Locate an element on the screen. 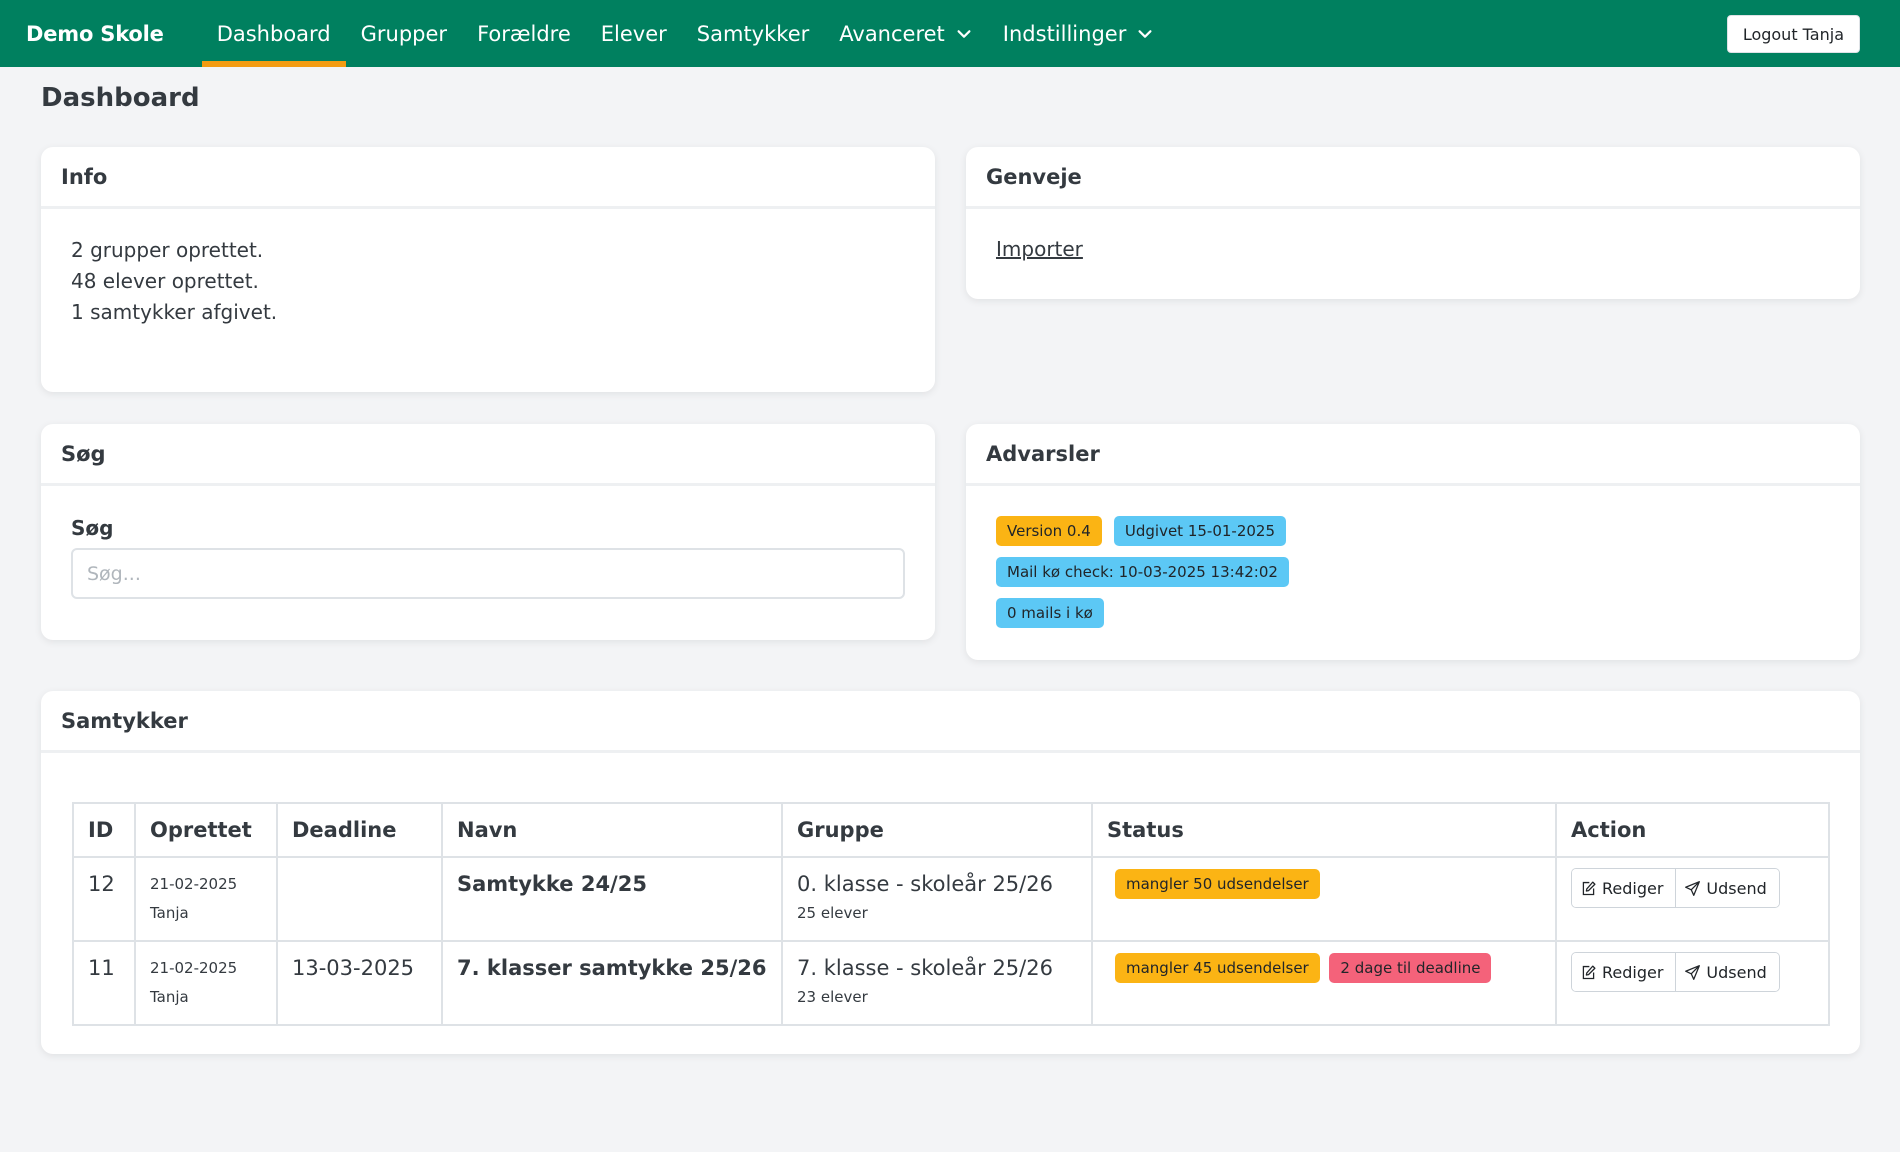 This screenshot has height=1152, width=1900. row-id: 12 is located at coordinates (101, 884).